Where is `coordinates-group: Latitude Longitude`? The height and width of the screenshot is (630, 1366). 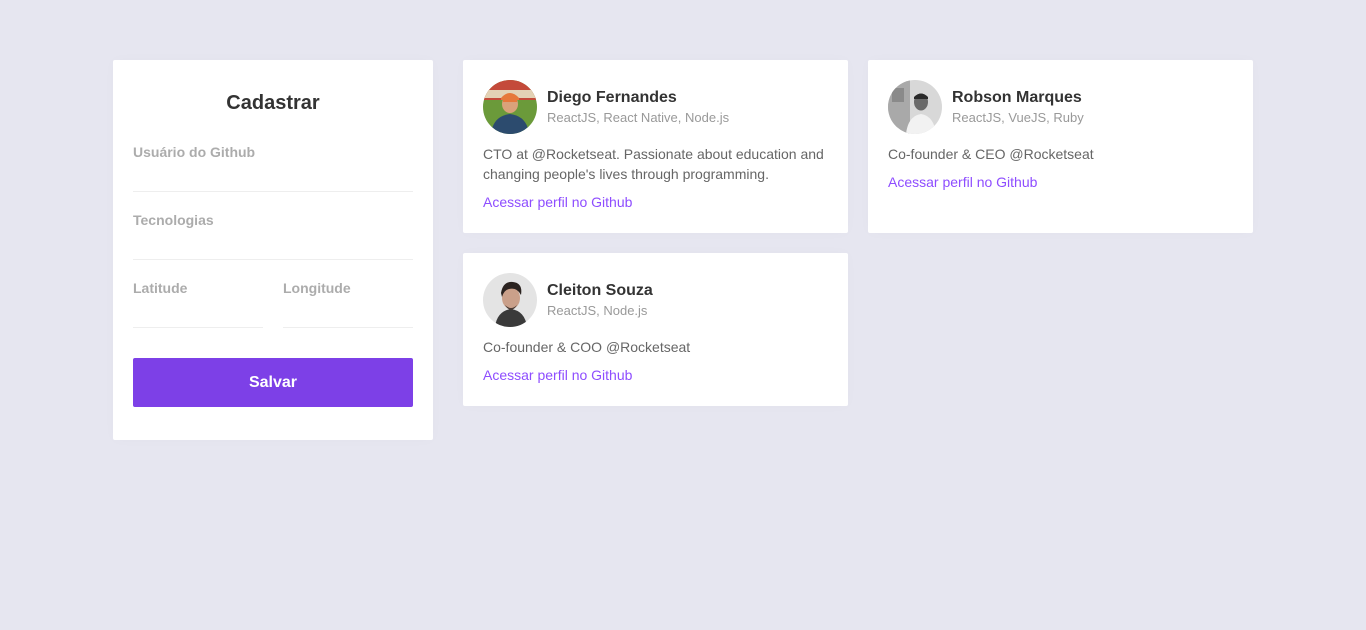 coordinates-group: Latitude Longitude is located at coordinates (273, 304).